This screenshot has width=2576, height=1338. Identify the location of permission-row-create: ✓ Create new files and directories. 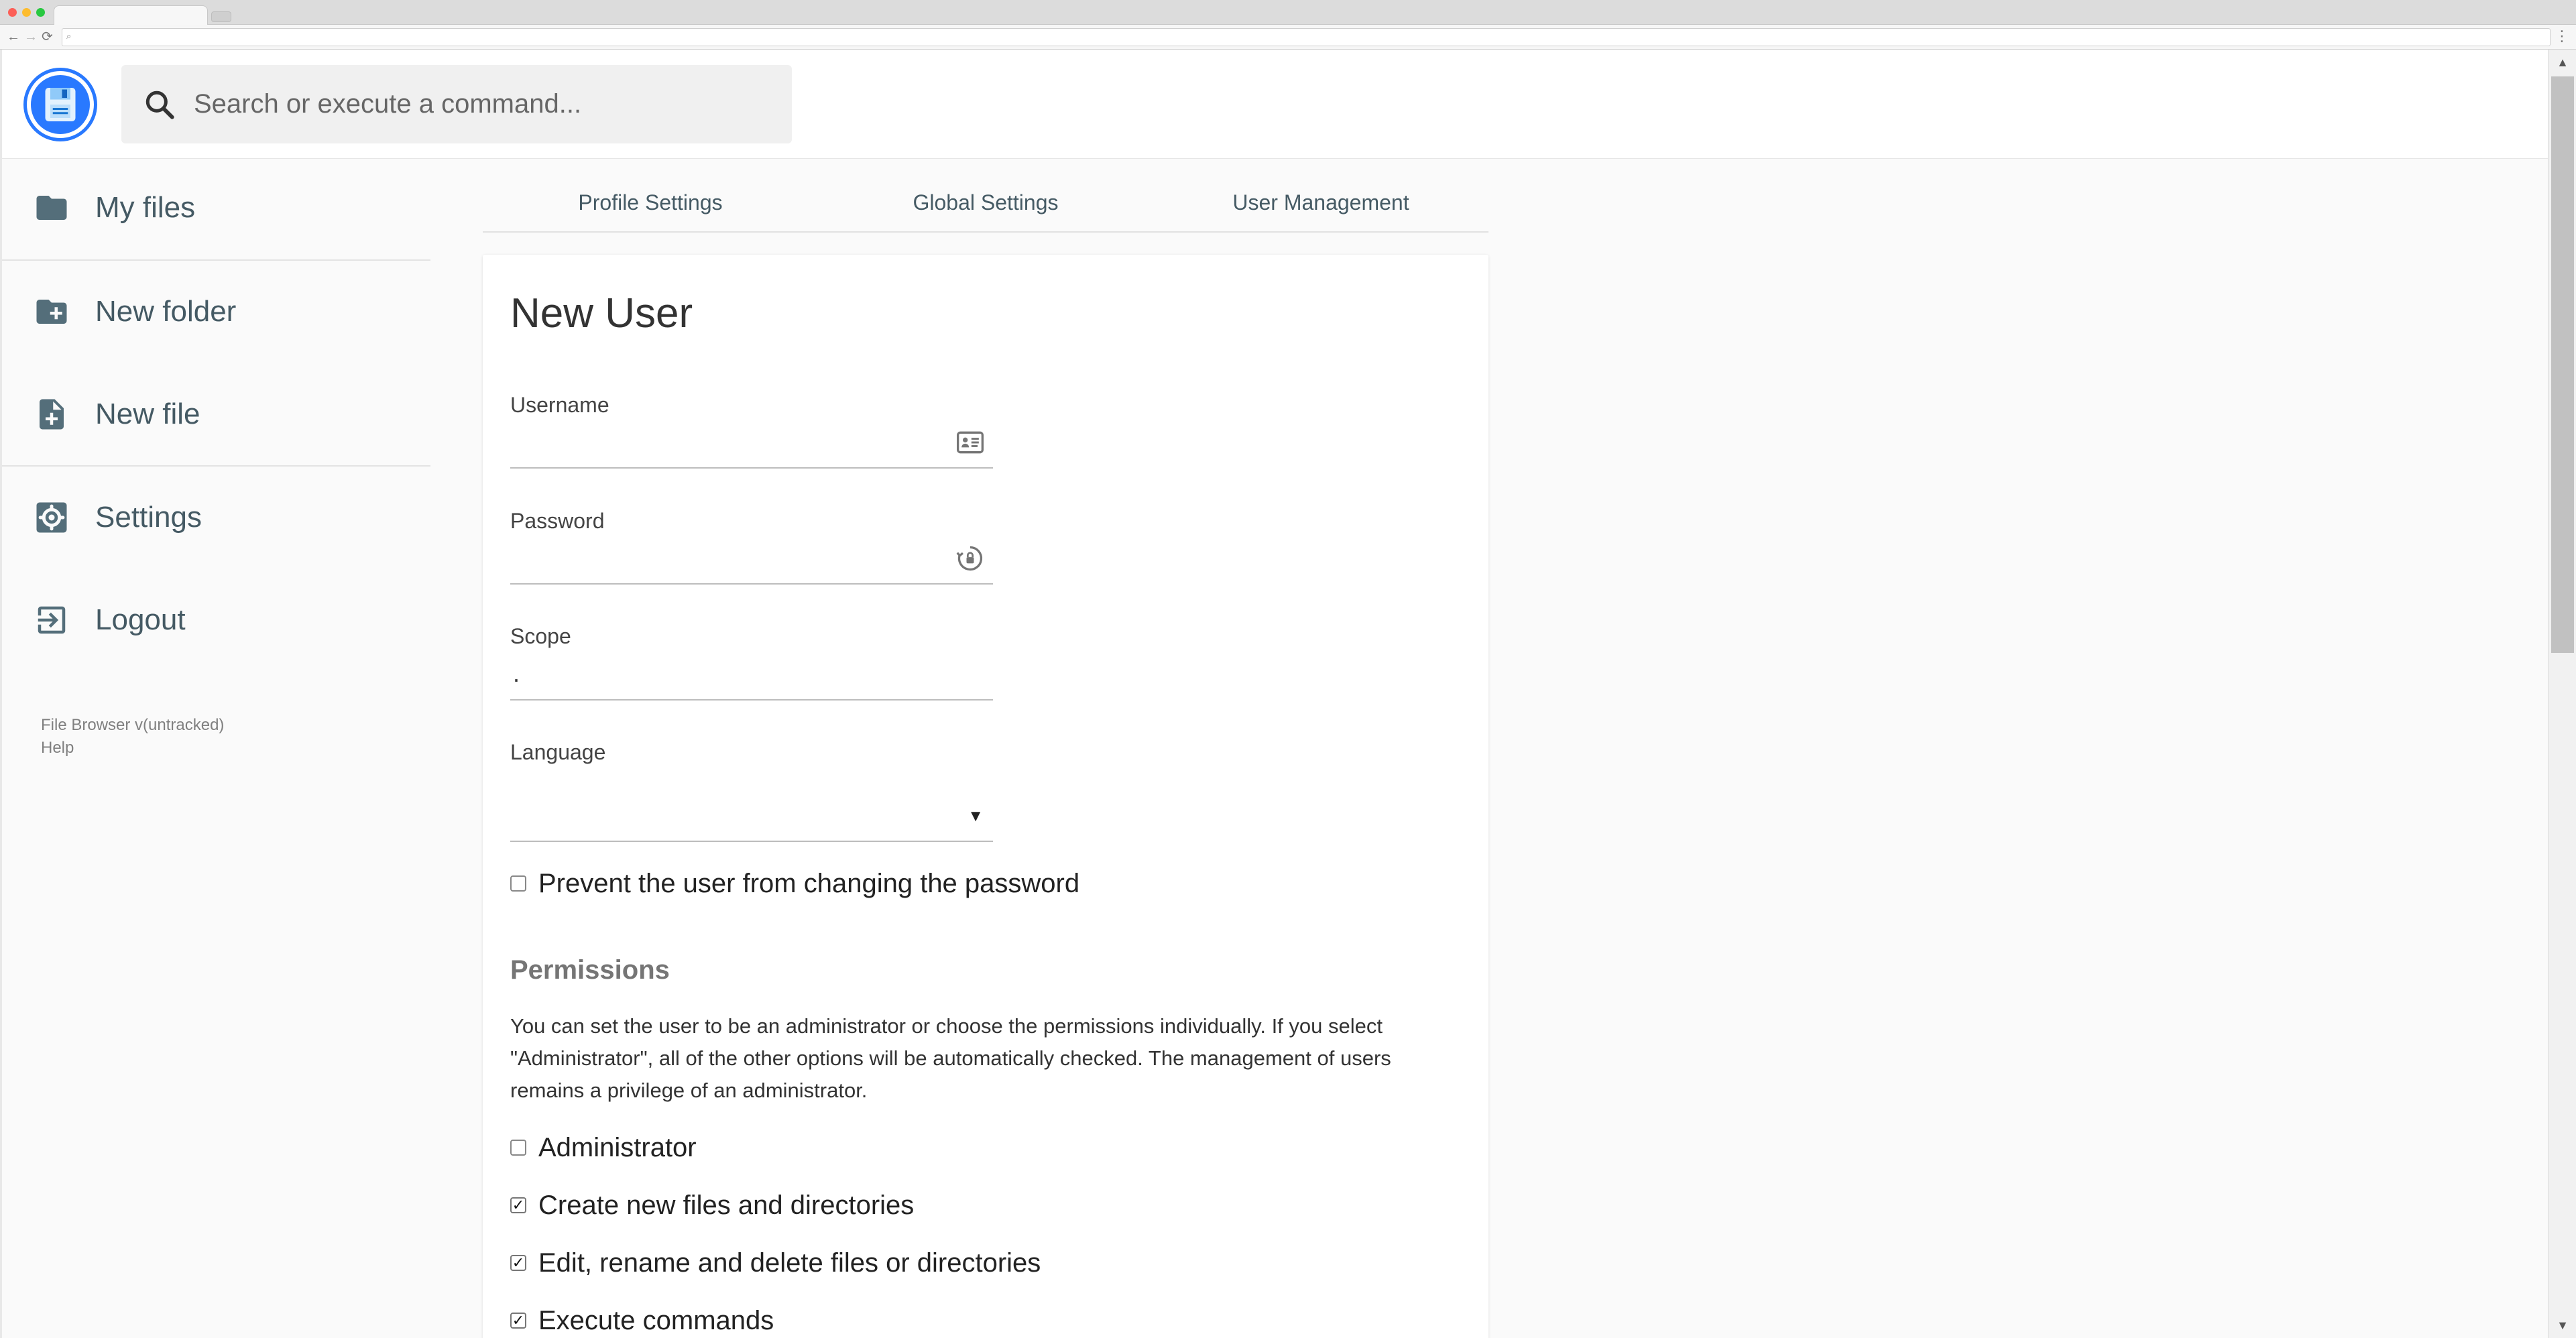
(712, 1205).